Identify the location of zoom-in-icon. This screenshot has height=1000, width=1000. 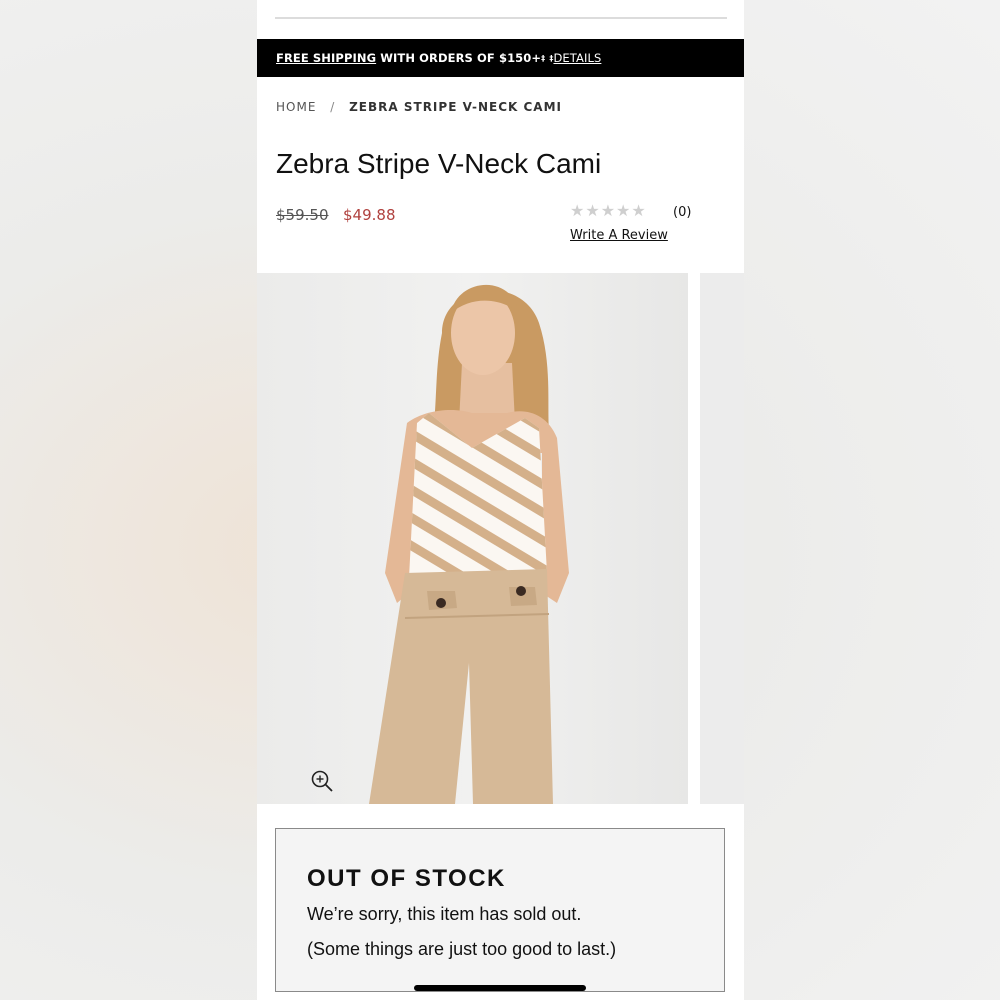
(322, 781).